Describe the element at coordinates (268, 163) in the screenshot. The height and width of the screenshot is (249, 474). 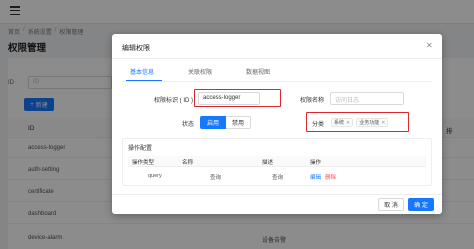
I see `column-header-op-desc: 描述` at that location.